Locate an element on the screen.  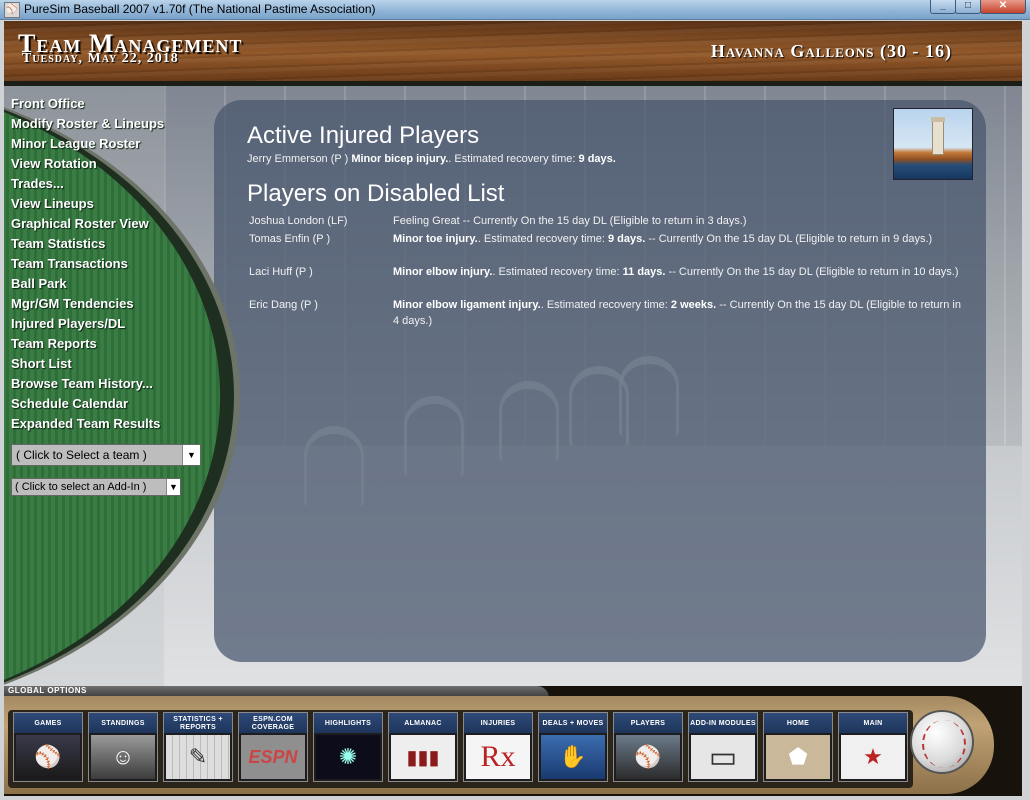
button-label: DEALS + MOVES is located at coordinates (573, 723).